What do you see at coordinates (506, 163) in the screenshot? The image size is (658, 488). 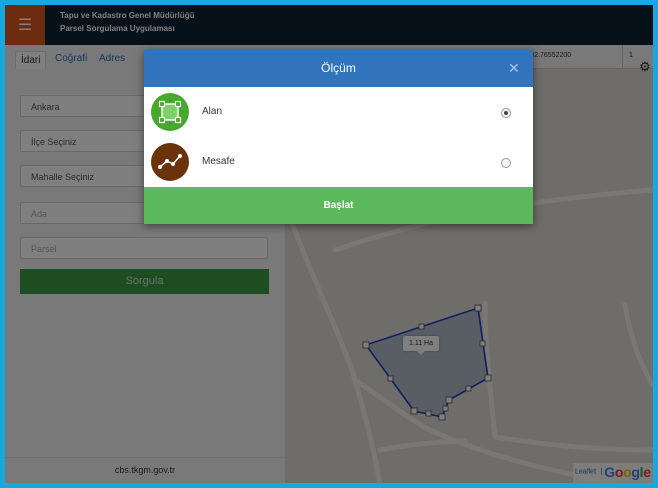 I see `radio-mesafe` at bounding box center [506, 163].